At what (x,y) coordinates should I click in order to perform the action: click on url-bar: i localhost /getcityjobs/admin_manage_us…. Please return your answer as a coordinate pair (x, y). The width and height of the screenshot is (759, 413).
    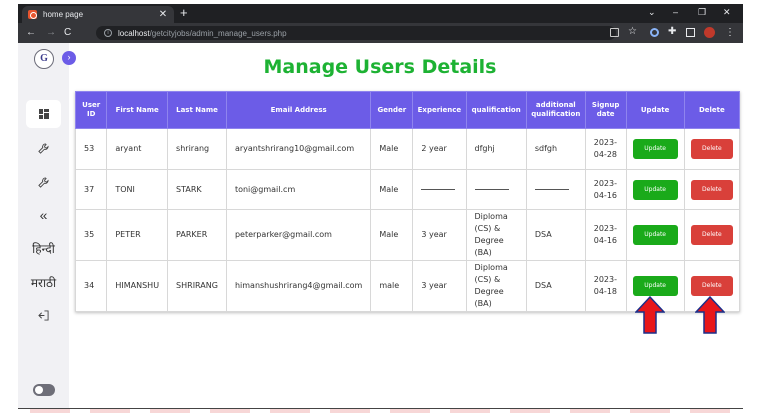
    Looking at the image, I should click on (356, 33).